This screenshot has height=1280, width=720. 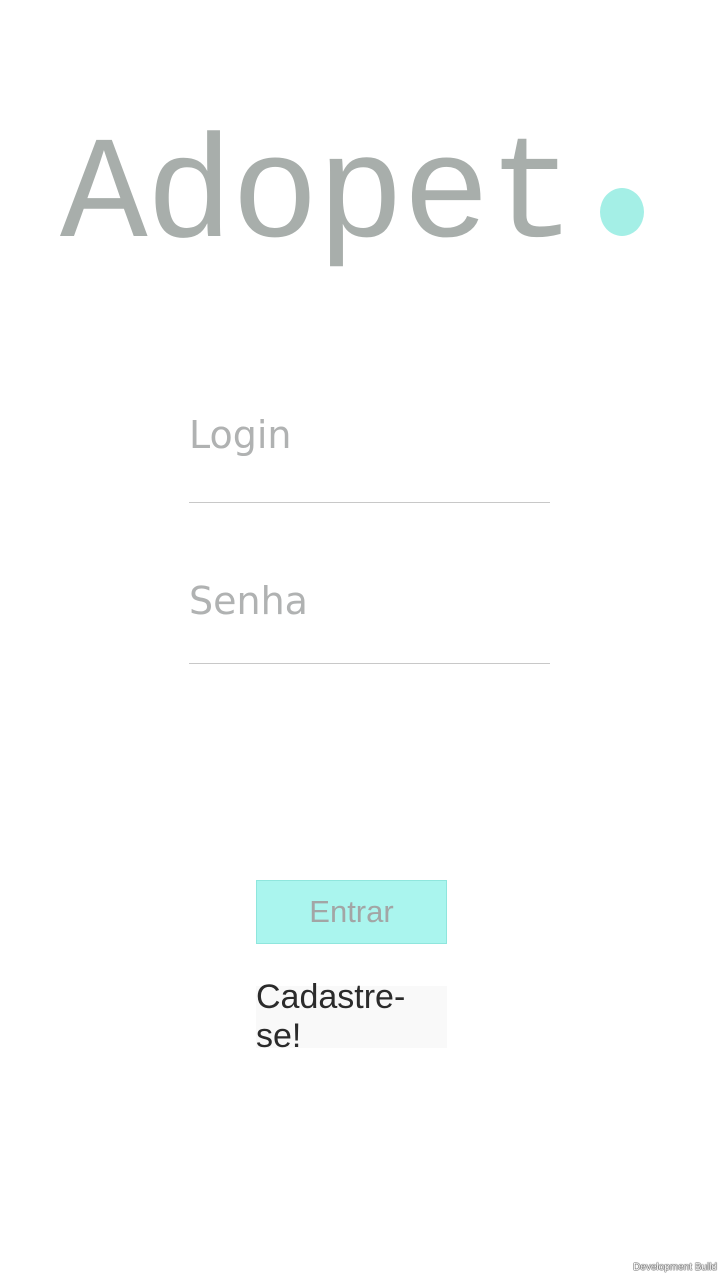 I want to click on login-input, so click(x=369, y=435).